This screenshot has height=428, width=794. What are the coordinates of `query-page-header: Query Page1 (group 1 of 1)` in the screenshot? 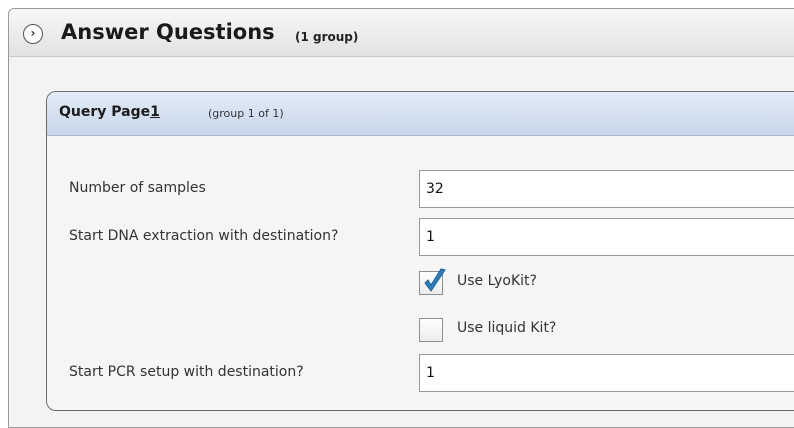 It's located at (420, 114).